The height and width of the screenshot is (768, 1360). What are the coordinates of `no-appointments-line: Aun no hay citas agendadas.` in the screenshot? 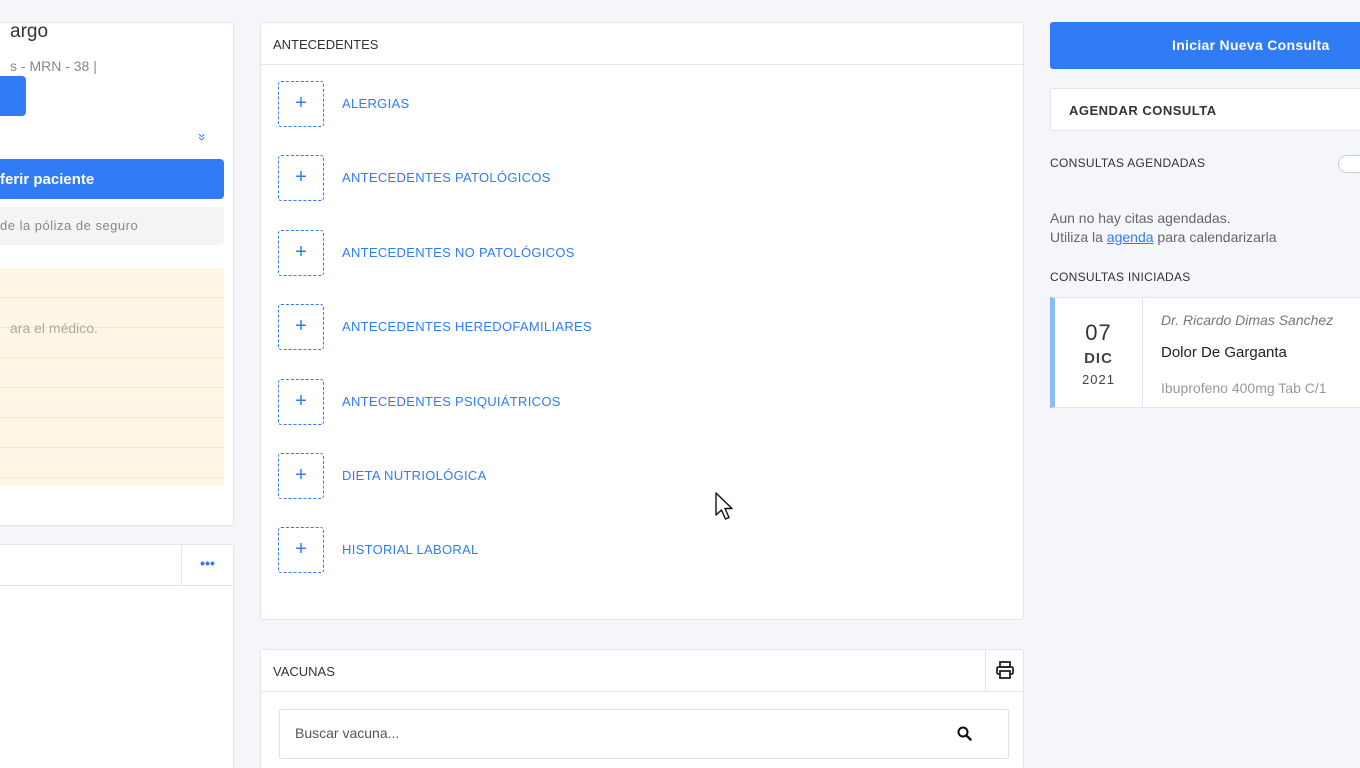 It's located at (1140, 218).